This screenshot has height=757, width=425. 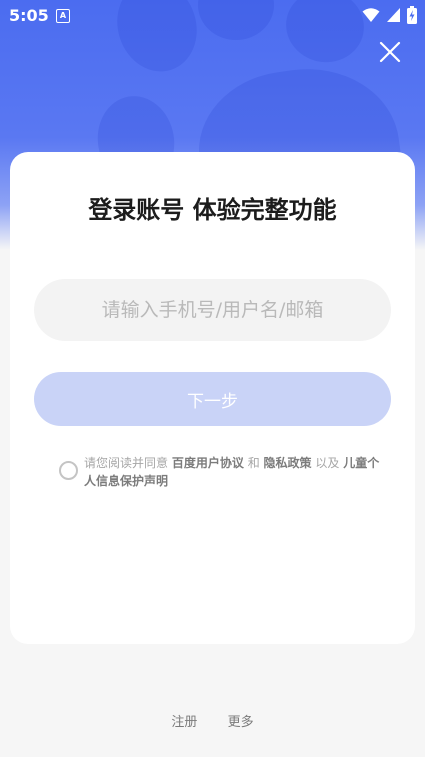 I want to click on login-title: 登录账号 体验完整功能, so click(x=212, y=210).